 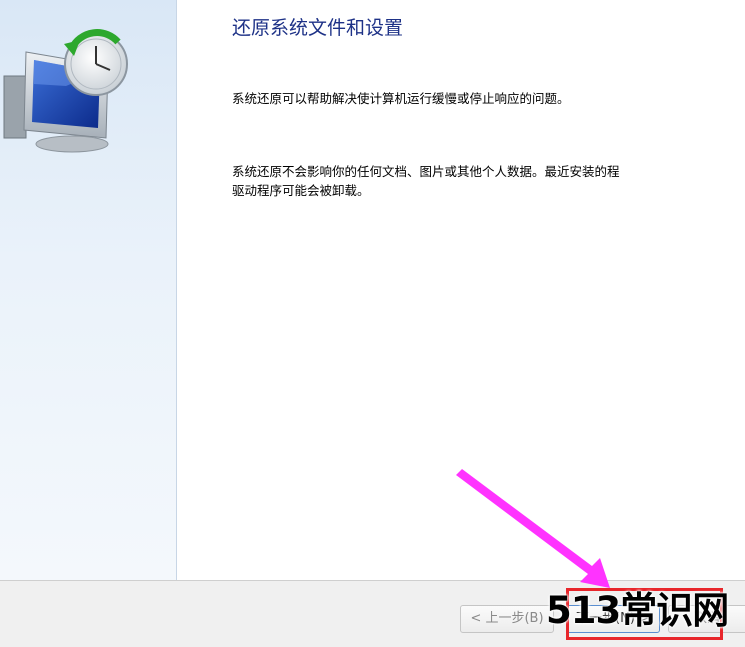 I want to click on page-title: 还原系统文件和设置, so click(x=318, y=28).